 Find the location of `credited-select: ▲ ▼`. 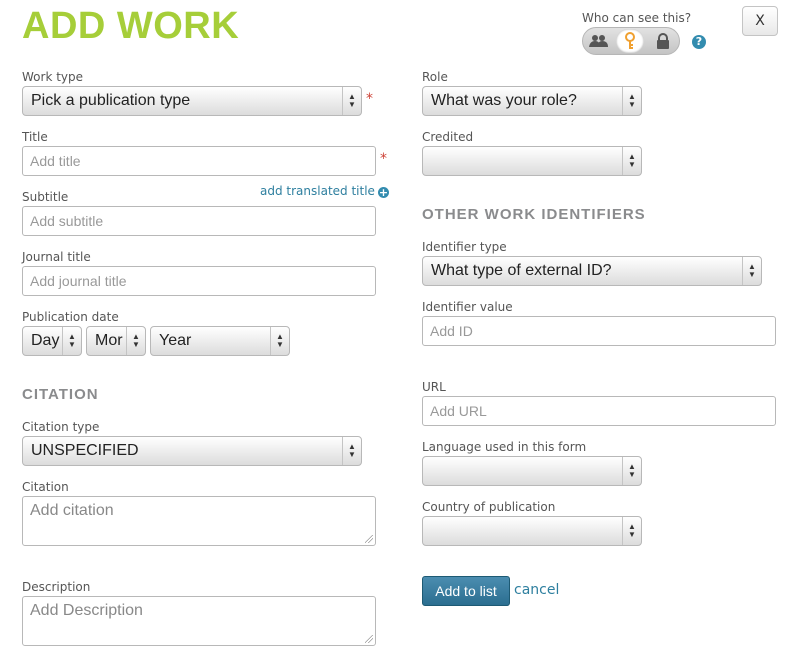

credited-select: ▲ ▼ is located at coordinates (532, 161).